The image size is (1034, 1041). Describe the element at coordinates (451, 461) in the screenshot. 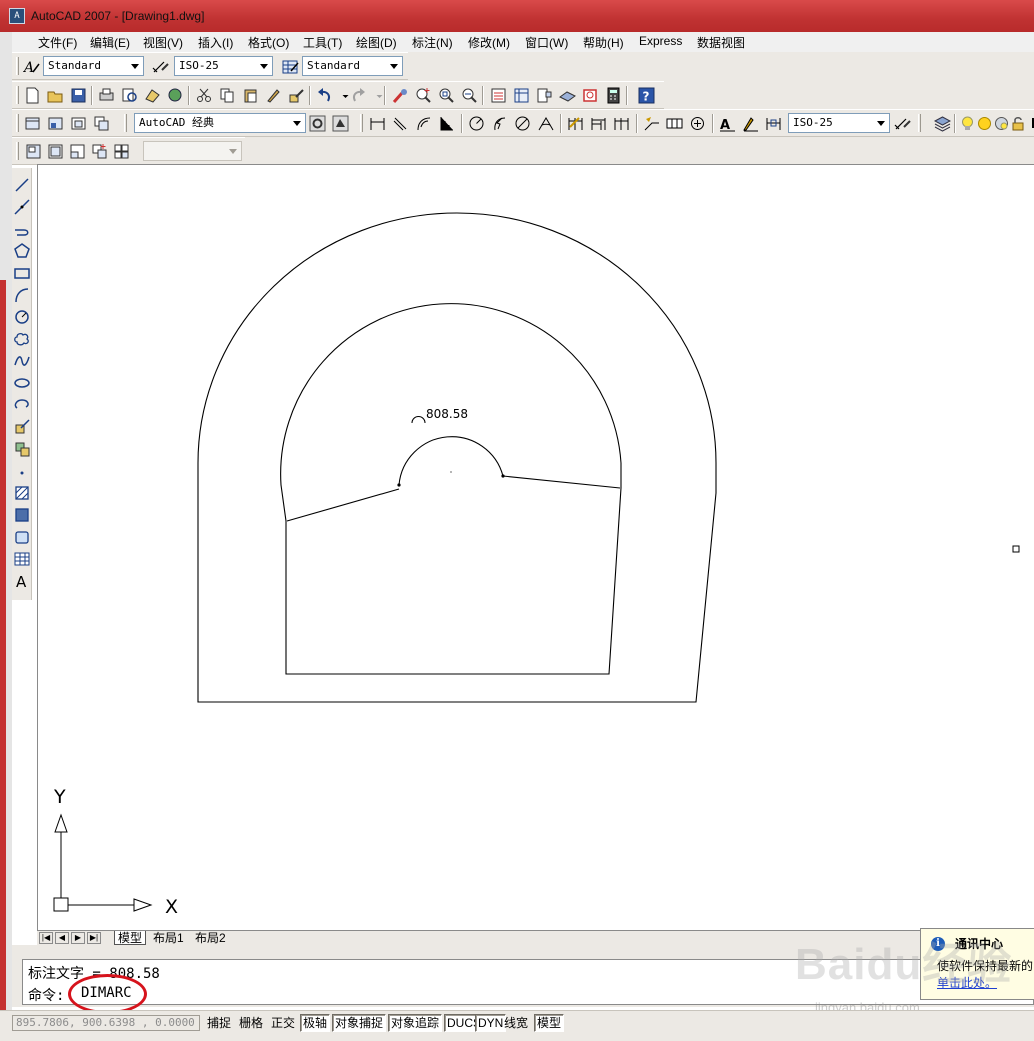

I see `dimensioned-arc` at that location.